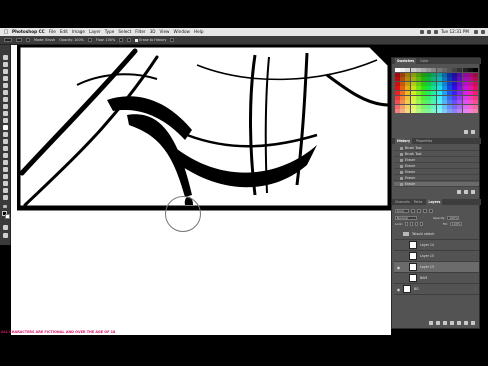  Describe the element at coordinates (436, 289) in the screenshot. I see `layer-row-background: ◉ BG` at that location.